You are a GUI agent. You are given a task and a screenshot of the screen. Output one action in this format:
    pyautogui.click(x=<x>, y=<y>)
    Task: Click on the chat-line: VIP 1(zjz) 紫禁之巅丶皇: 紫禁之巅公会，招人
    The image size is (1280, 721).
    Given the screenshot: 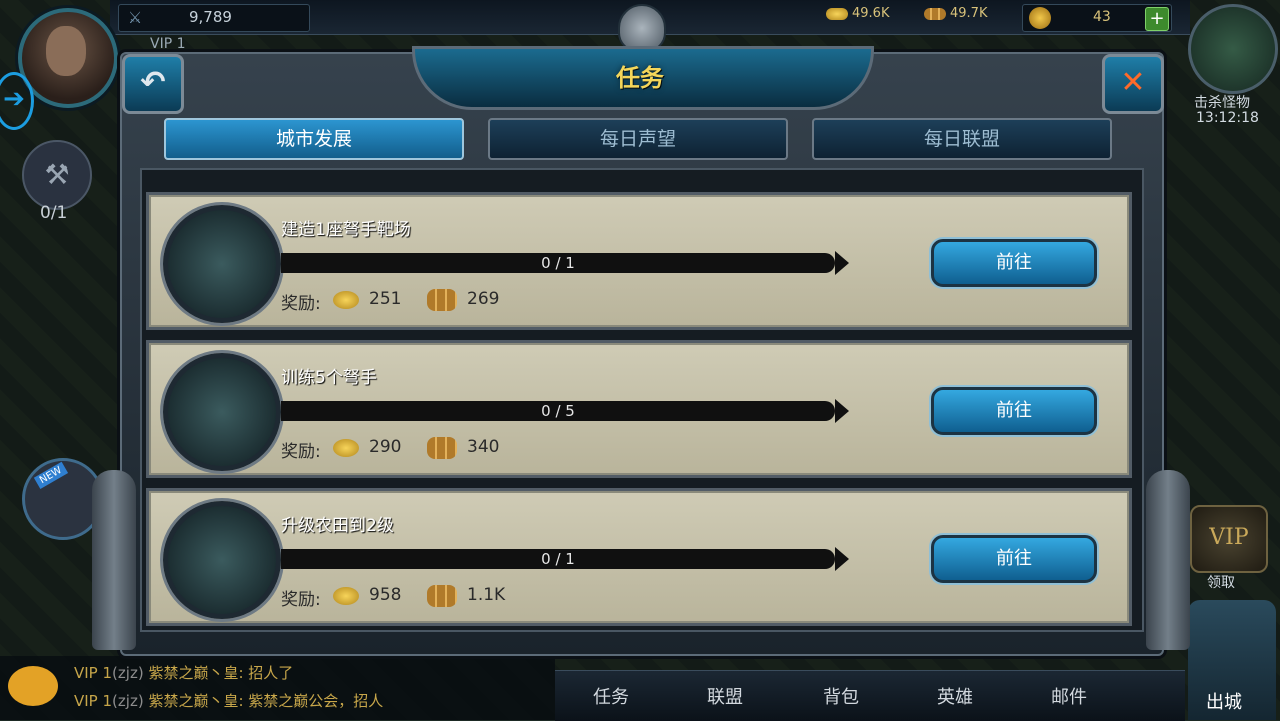 What is the action you would take?
    pyautogui.click(x=229, y=701)
    